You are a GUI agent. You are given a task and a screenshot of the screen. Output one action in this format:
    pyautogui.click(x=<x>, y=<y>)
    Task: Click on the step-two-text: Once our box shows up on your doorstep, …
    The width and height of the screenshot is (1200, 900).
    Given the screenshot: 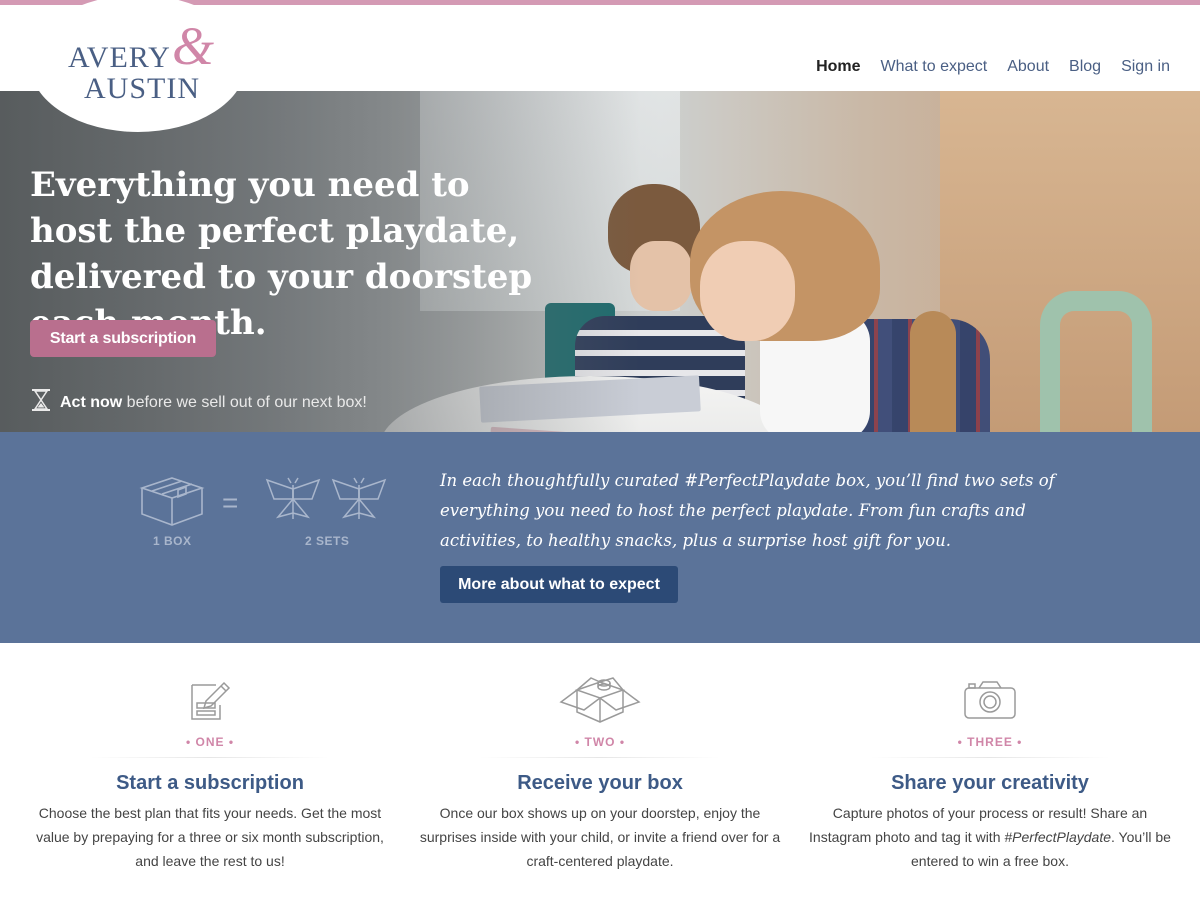 What is the action you would take?
    pyautogui.click(x=600, y=837)
    